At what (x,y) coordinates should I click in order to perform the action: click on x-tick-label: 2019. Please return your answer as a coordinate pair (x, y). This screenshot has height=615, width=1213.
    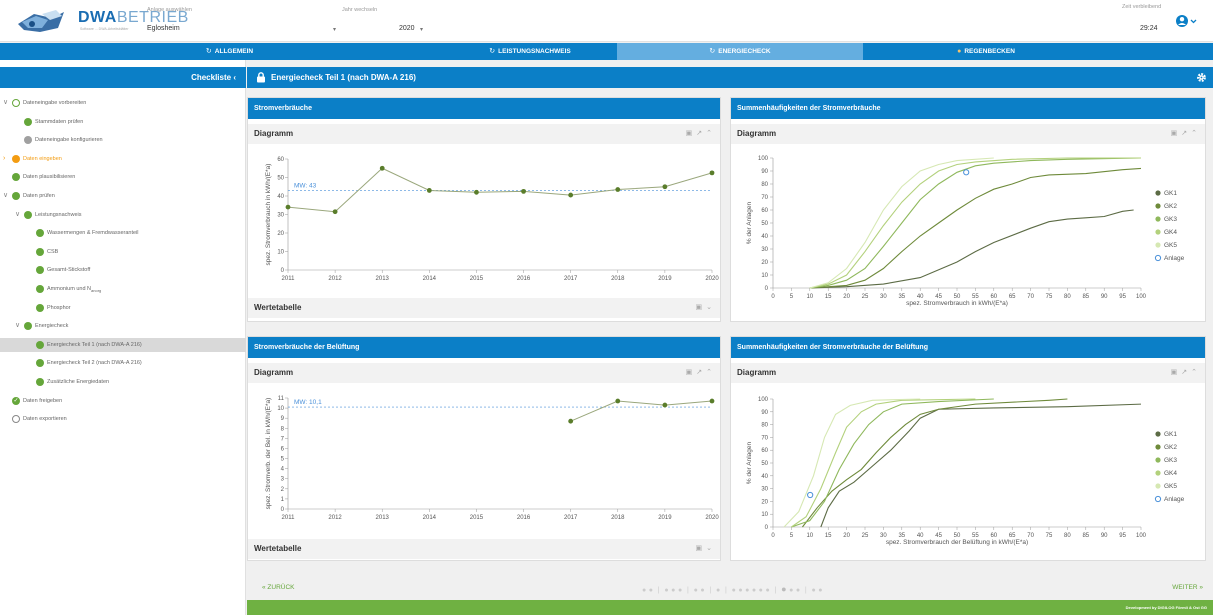
    Looking at the image, I should click on (665, 279).